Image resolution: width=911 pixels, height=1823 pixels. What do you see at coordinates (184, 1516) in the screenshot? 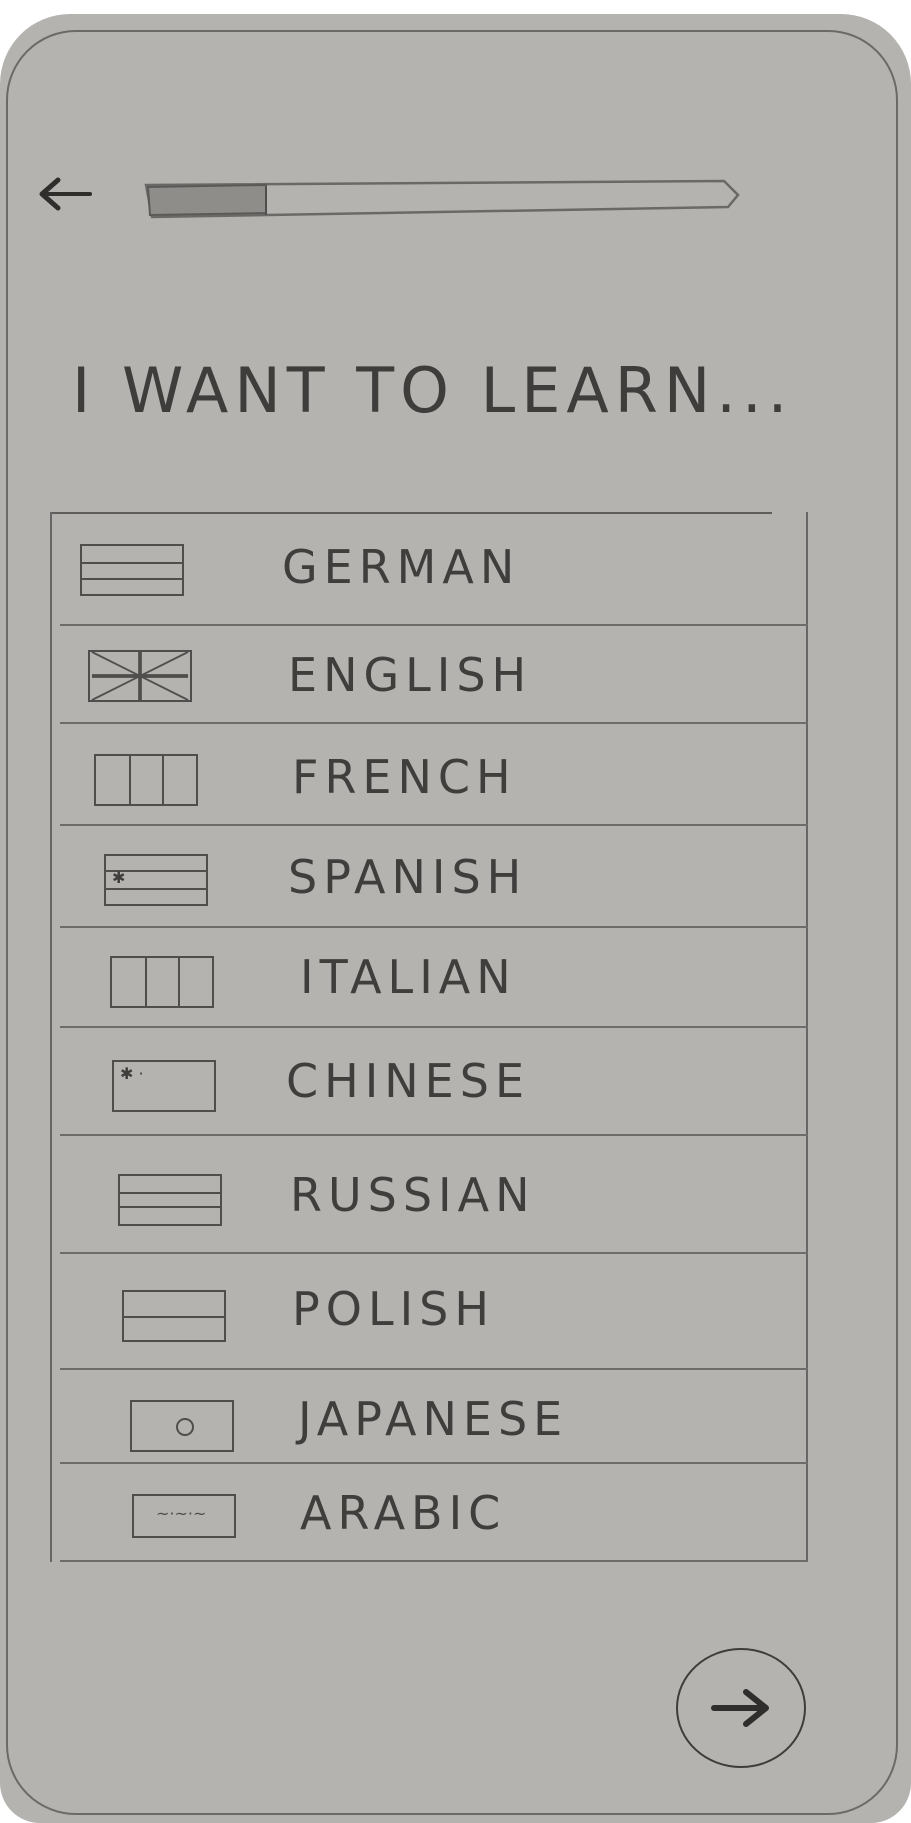
I see `script-flag-icon: ~·~·~` at bounding box center [184, 1516].